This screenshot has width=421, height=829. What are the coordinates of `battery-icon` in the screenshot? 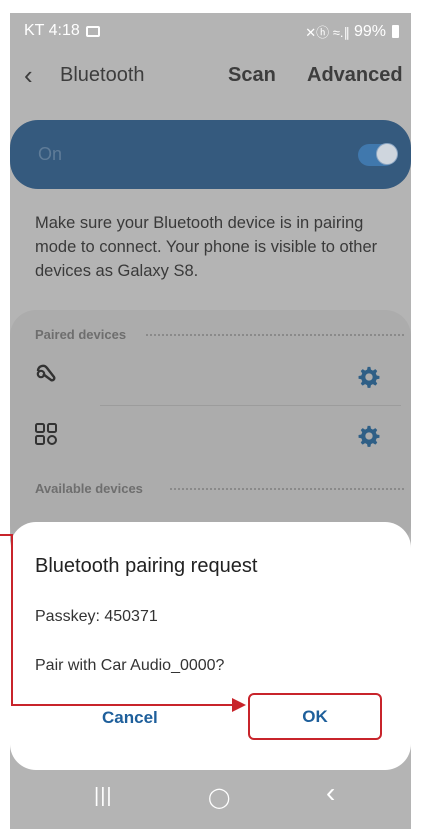 It's located at (395, 31).